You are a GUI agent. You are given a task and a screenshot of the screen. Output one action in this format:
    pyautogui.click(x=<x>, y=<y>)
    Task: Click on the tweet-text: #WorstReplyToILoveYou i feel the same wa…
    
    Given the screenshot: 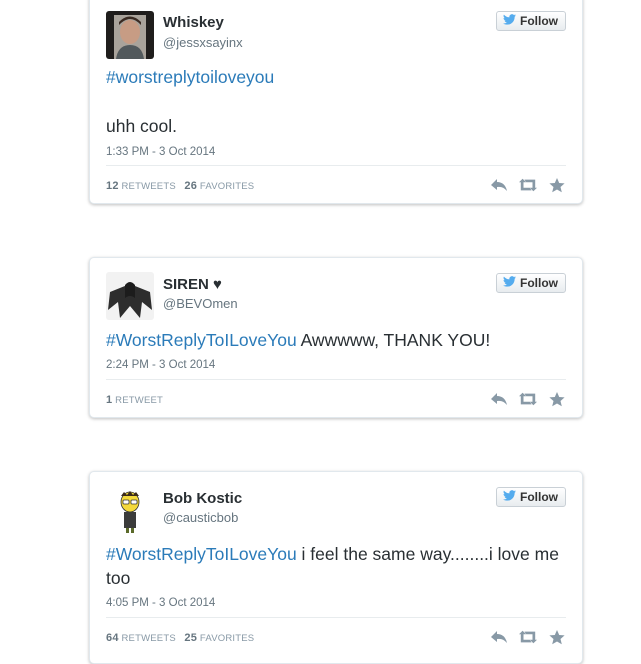 What is the action you would take?
    pyautogui.click(x=336, y=566)
    